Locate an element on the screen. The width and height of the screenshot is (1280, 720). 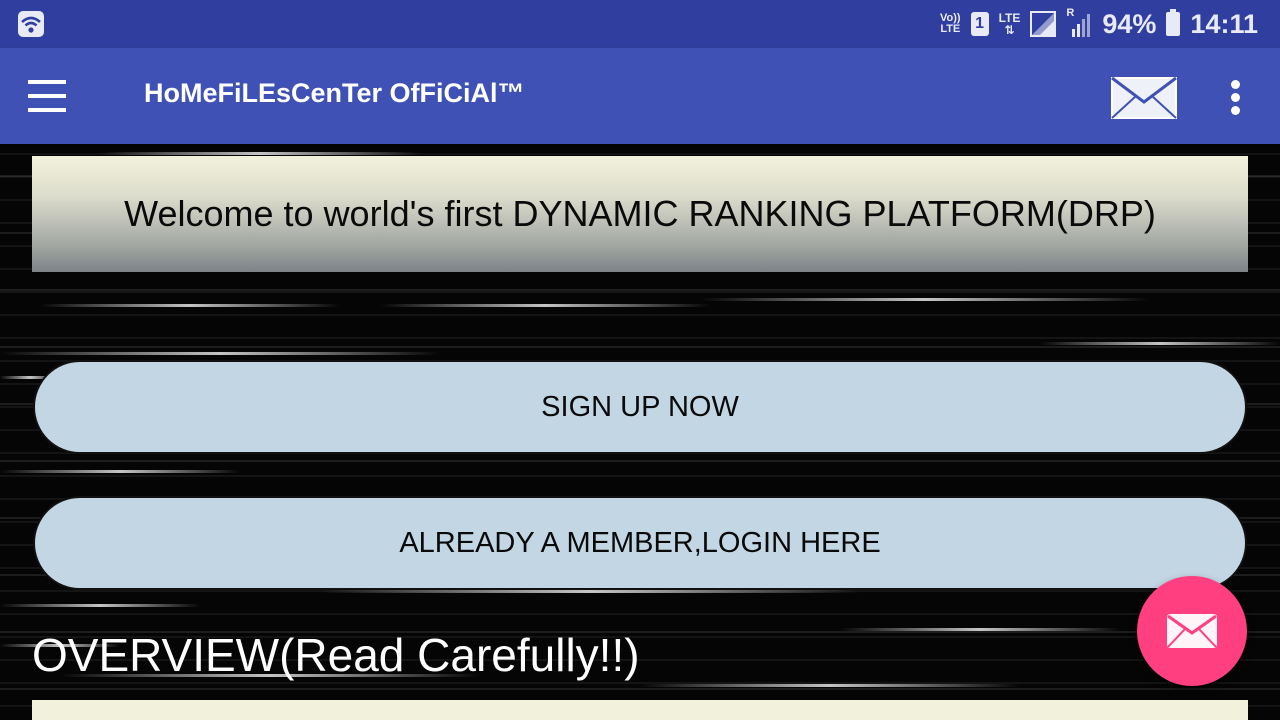
overview-heading: OVERVIEW(Read Carefully!!) is located at coordinates (336, 655).